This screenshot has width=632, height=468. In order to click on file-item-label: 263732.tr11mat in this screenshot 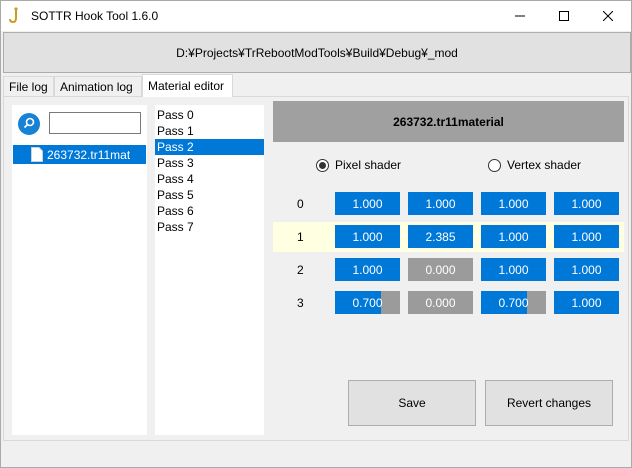, I will do `click(89, 154)`.